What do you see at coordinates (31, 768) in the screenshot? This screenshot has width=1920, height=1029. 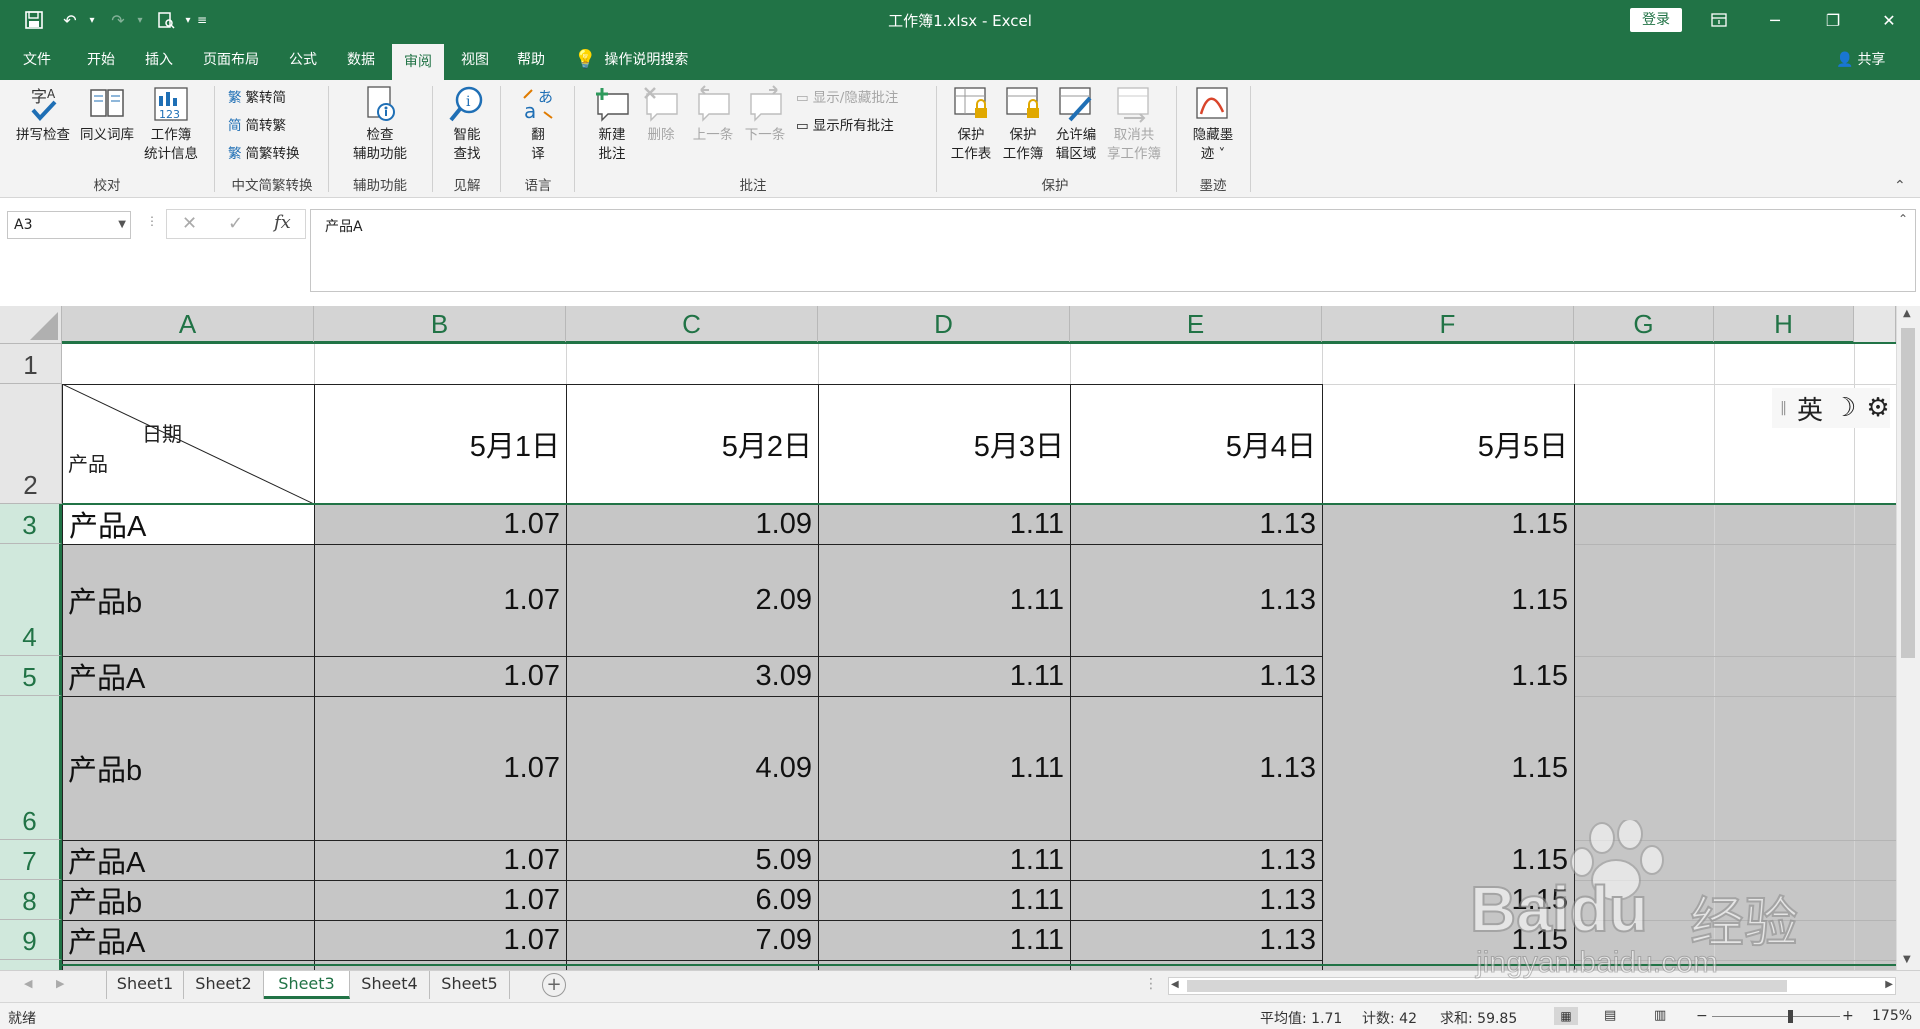 I see `row-header-6: 6` at bounding box center [31, 768].